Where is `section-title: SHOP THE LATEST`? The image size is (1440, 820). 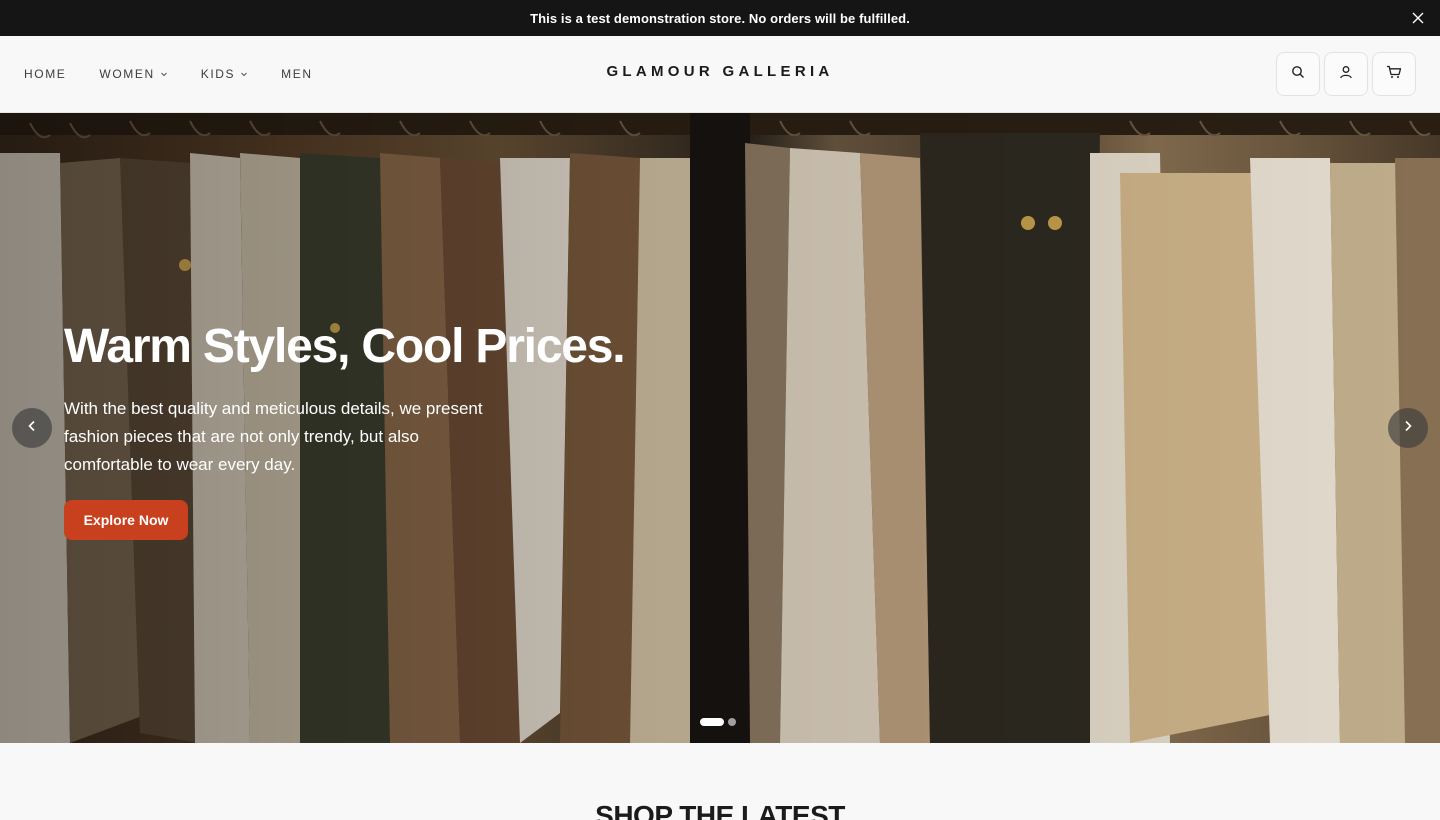
section-title: SHOP THE LATEST is located at coordinates (720, 810).